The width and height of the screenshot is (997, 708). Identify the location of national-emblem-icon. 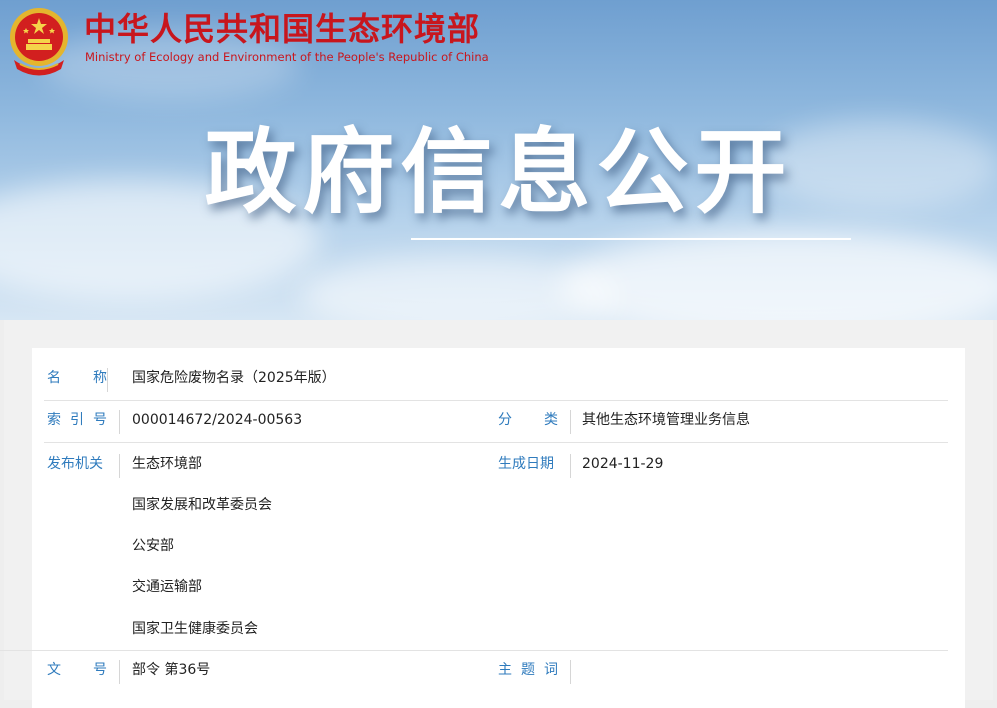
(39, 41).